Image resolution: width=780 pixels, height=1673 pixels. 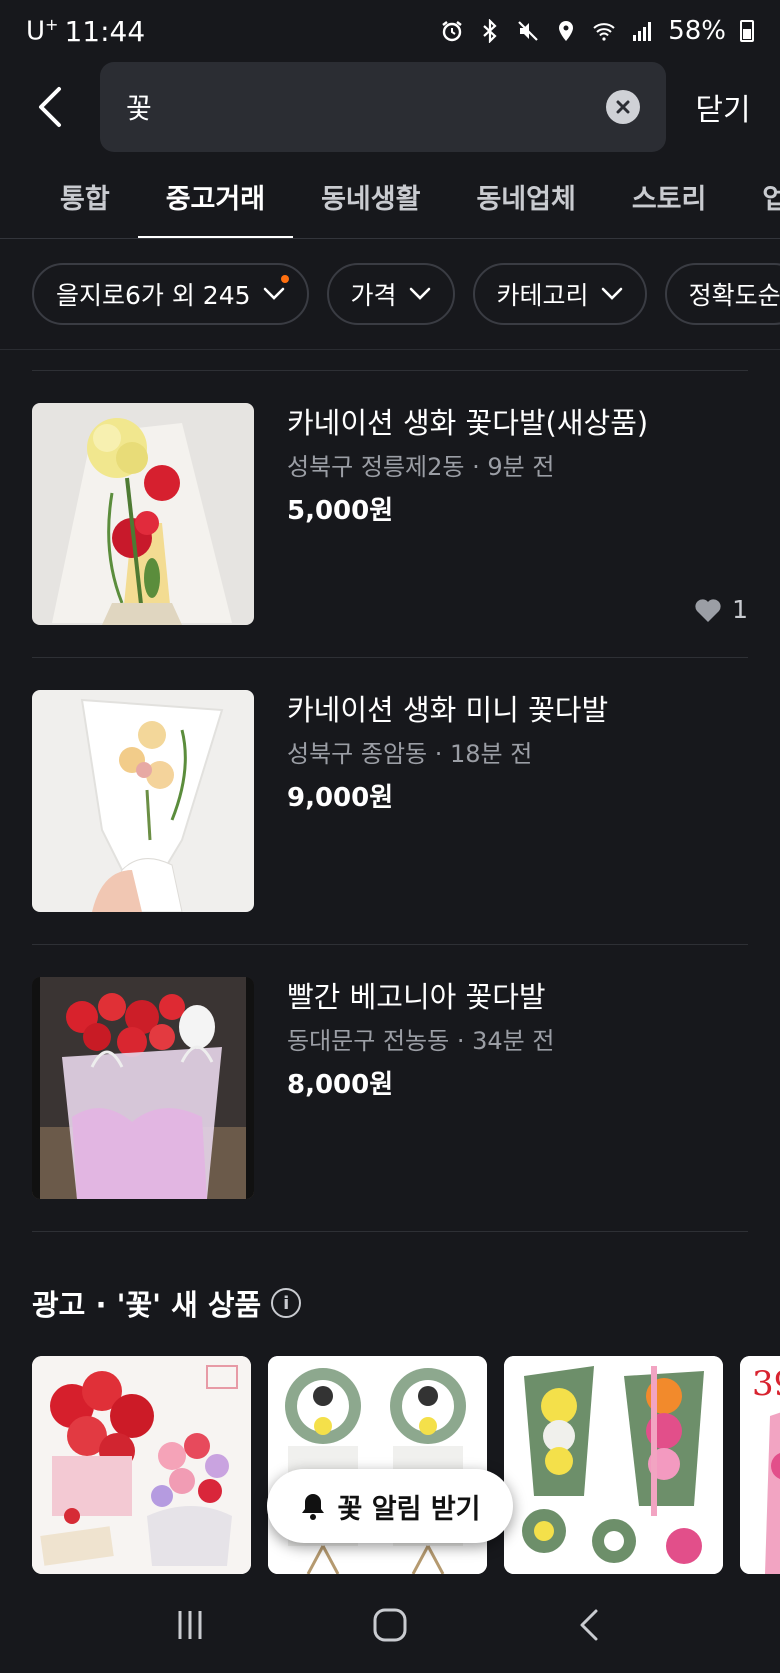 What do you see at coordinates (215, 201) in the screenshot?
I see `tab-used-trade: 중고거래` at bounding box center [215, 201].